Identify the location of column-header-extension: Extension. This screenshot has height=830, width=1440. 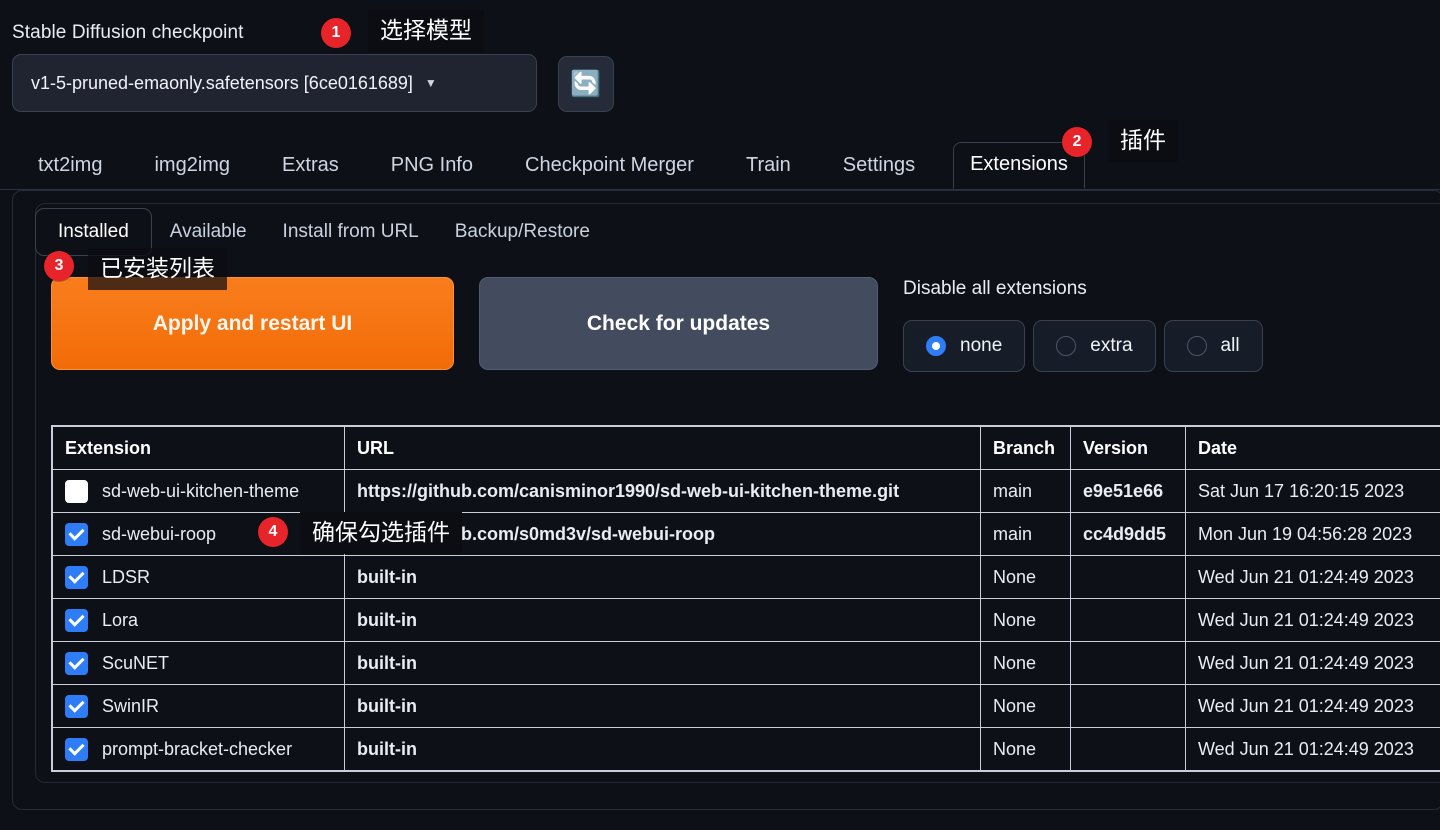
(198, 448).